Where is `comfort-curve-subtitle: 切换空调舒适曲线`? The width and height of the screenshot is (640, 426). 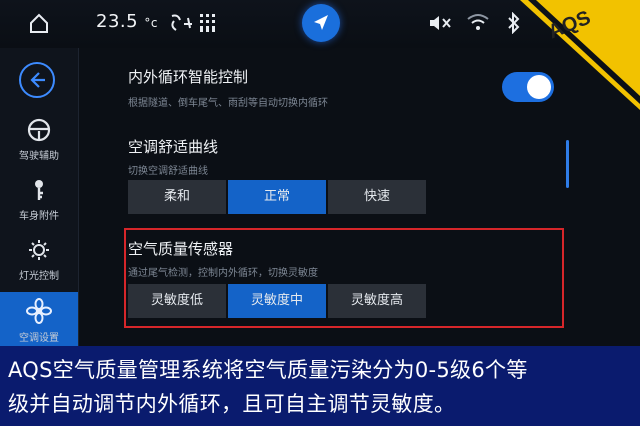
comfort-curve-subtitle: 切换空调舒适曲线 is located at coordinates (168, 171).